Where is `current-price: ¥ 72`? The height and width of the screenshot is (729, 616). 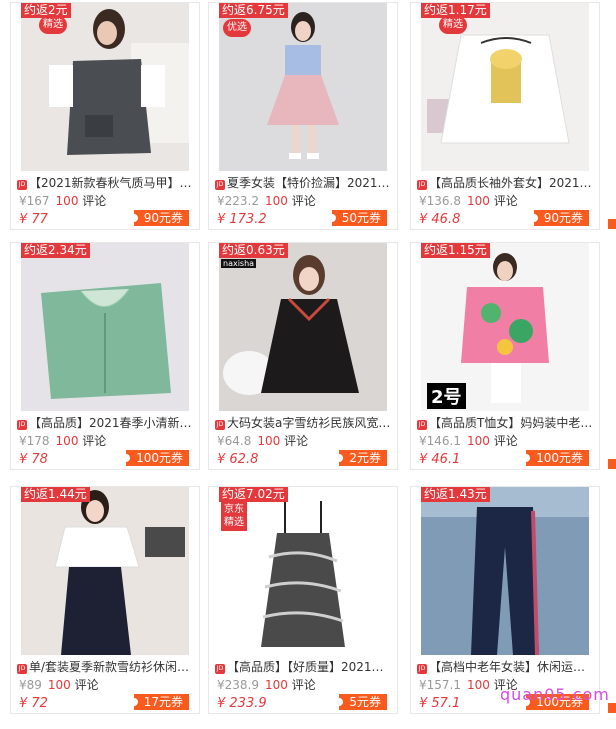 current-price: ¥ 72 is located at coordinates (33, 703).